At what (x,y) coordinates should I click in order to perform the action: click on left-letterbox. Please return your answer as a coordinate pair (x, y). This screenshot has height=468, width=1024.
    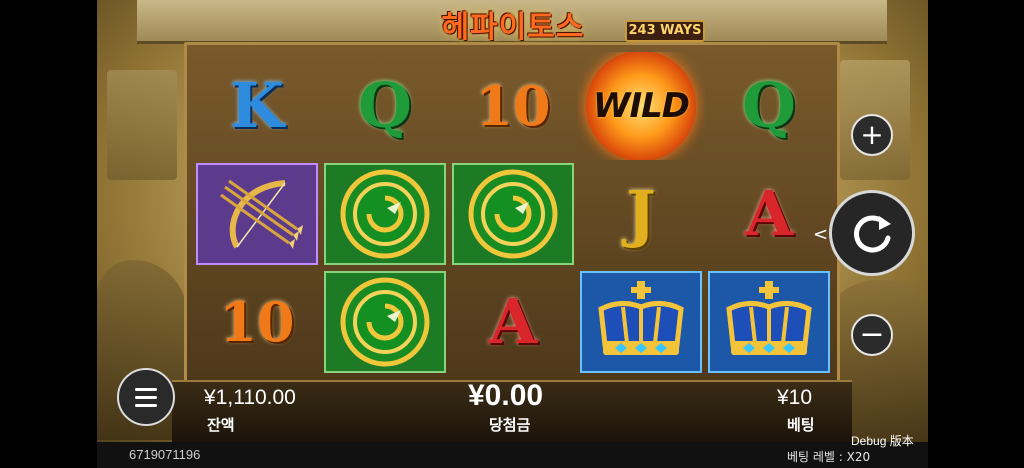
    Looking at the image, I should click on (48, 234).